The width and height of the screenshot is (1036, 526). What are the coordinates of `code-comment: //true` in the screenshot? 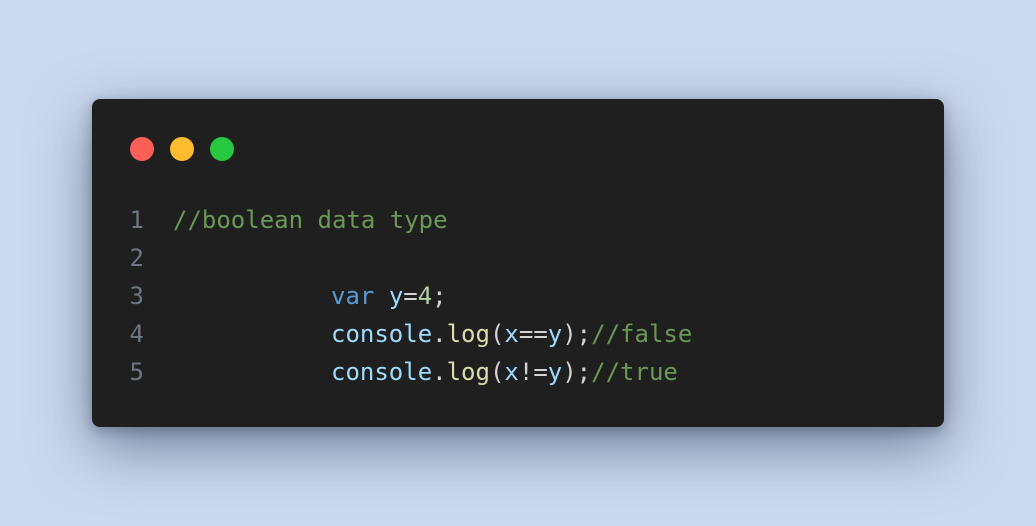 It's located at (634, 372).